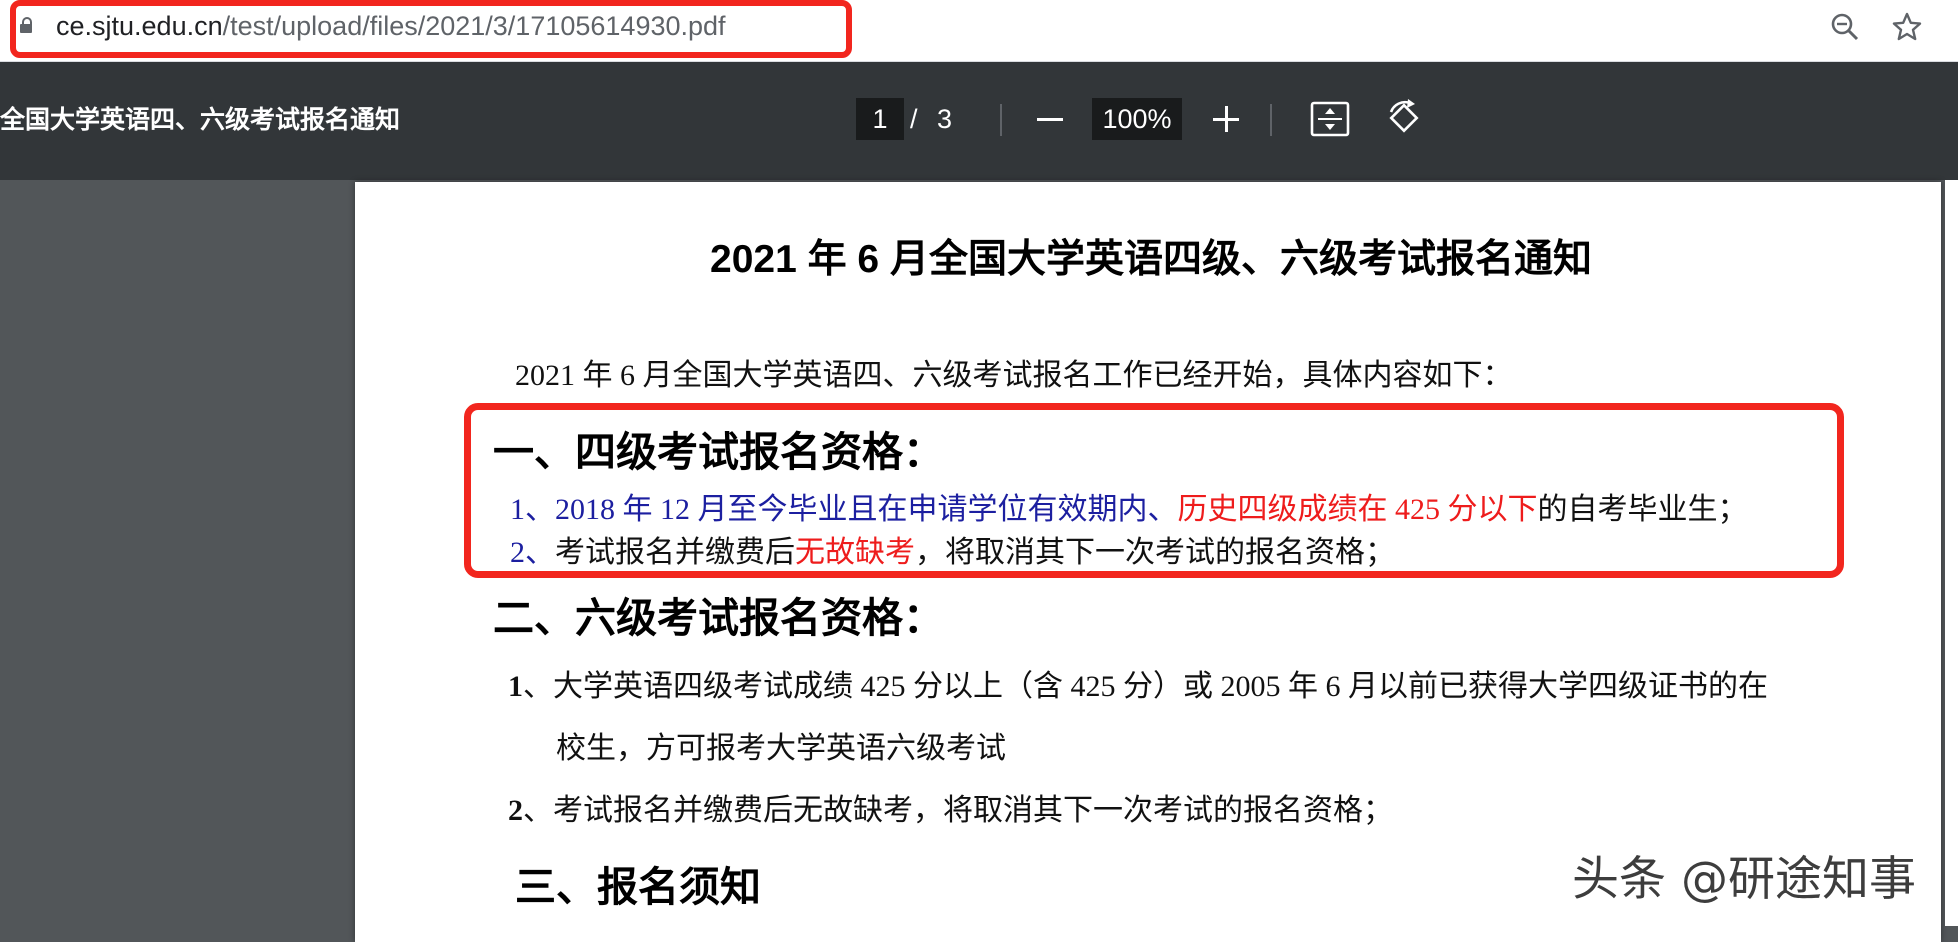  What do you see at coordinates (1330, 119) in the screenshot?
I see `fit-page-icon` at bounding box center [1330, 119].